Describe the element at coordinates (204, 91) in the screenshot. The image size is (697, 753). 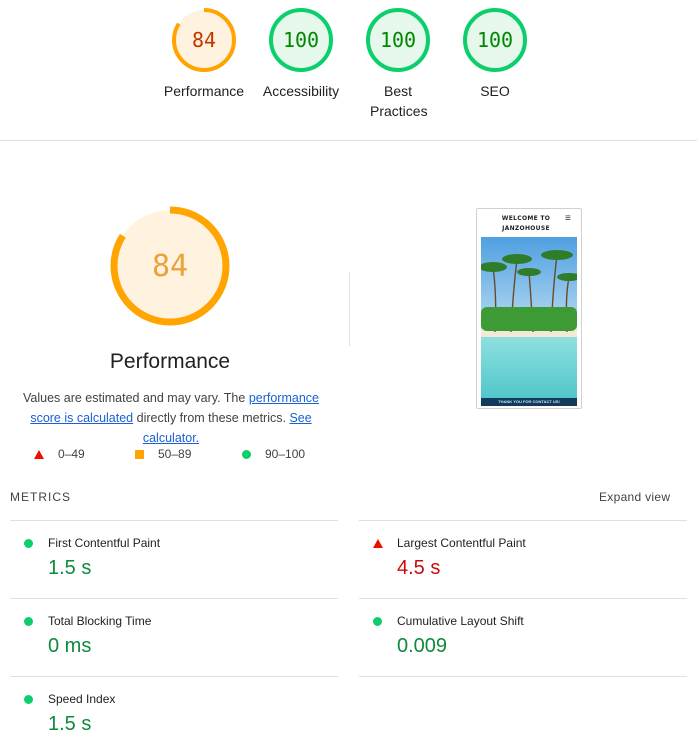
I see `gauge-performance-label: Performance` at that location.